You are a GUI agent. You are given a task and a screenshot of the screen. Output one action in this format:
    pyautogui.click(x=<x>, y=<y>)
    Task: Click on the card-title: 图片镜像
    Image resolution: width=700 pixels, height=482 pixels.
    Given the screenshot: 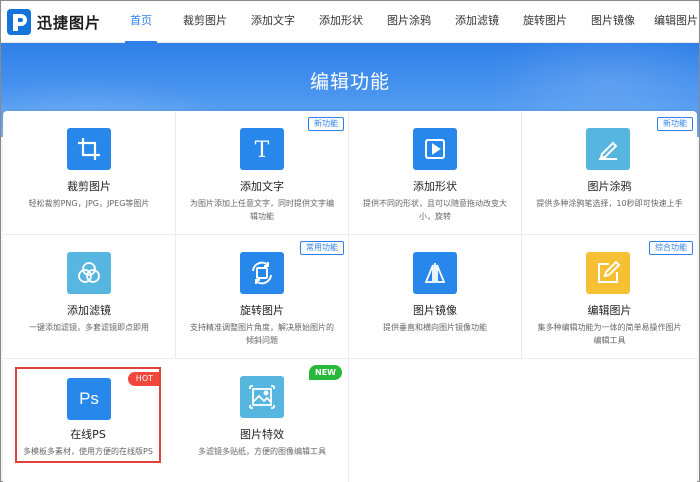 What is the action you would take?
    pyautogui.click(x=435, y=310)
    